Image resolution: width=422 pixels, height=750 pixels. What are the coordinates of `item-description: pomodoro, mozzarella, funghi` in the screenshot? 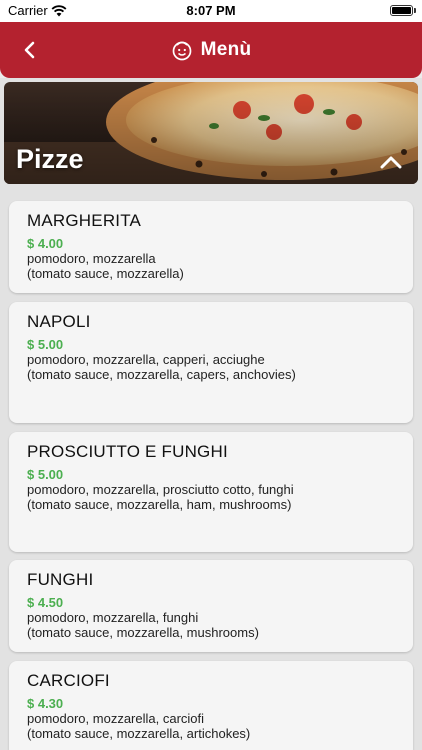 It's located at (113, 617).